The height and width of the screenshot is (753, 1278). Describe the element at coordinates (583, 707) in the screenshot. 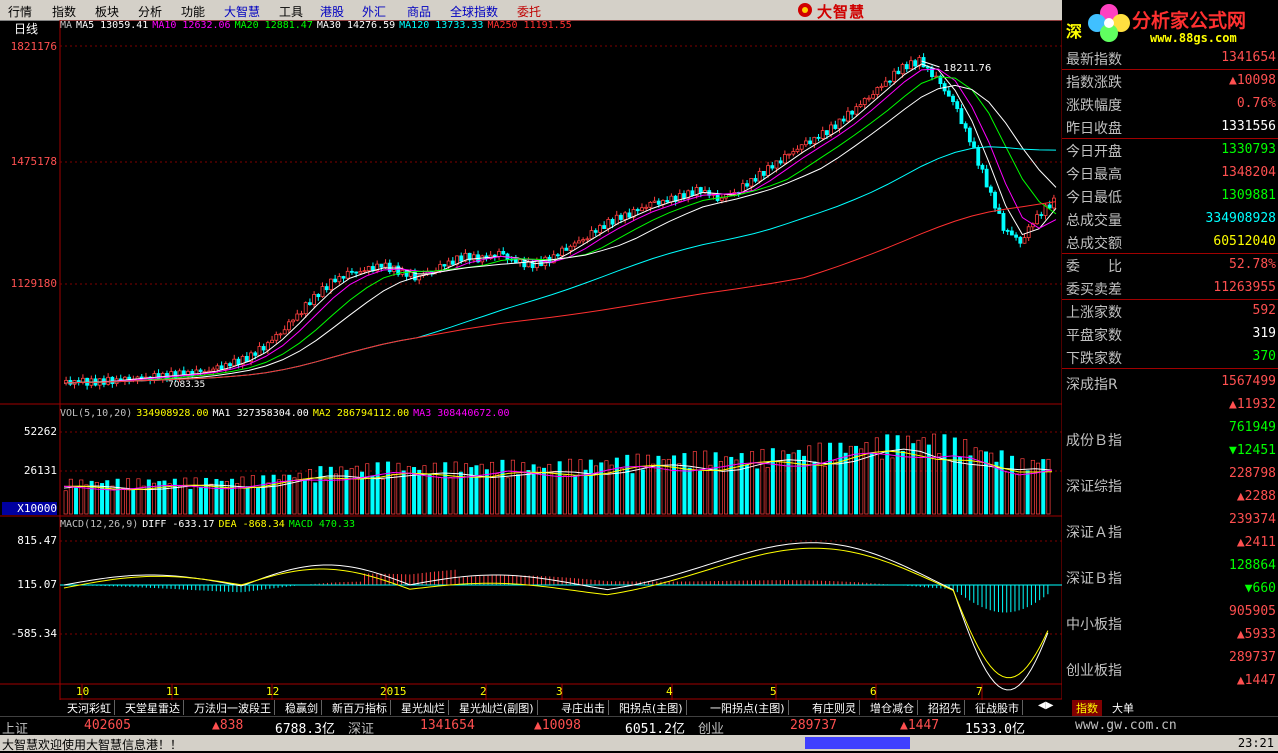

I see `tab-indicator-7: 寻庄出击` at that location.